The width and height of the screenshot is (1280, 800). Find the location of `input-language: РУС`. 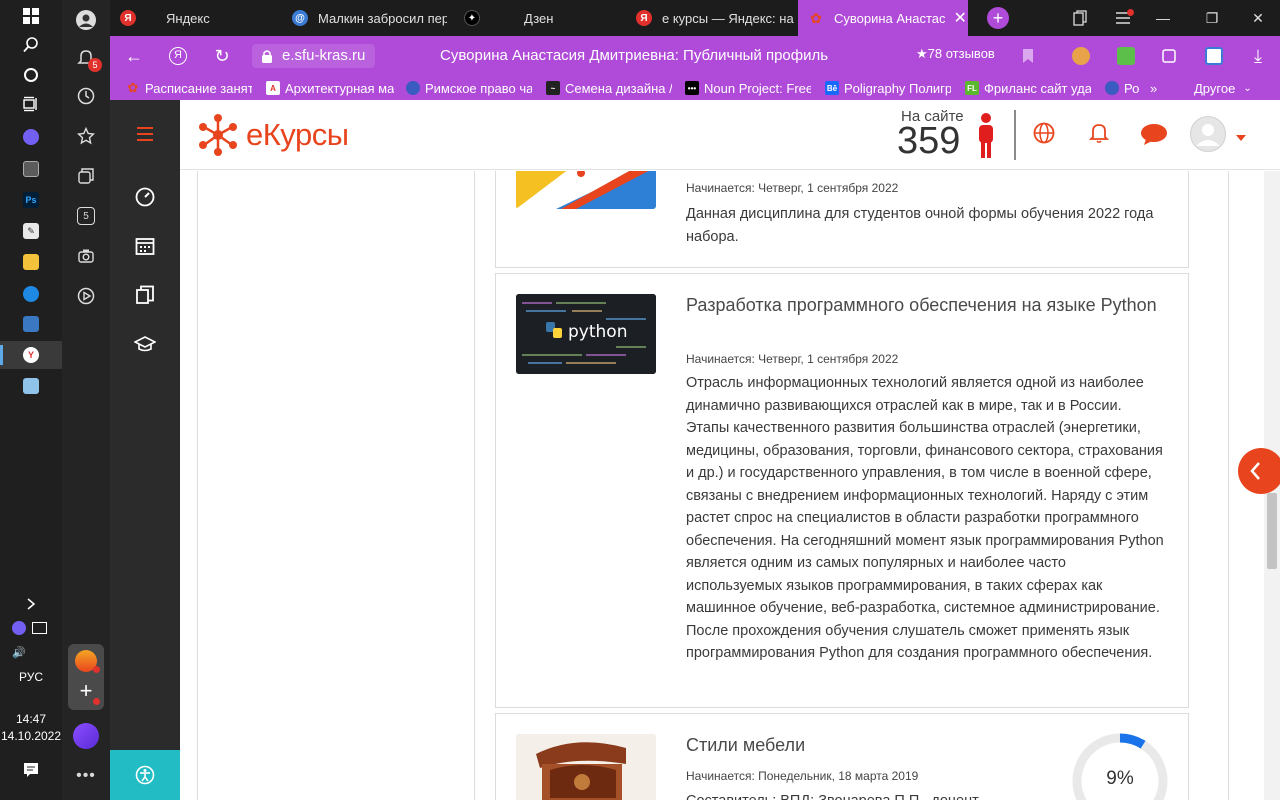

input-language: РУС is located at coordinates (31, 677).